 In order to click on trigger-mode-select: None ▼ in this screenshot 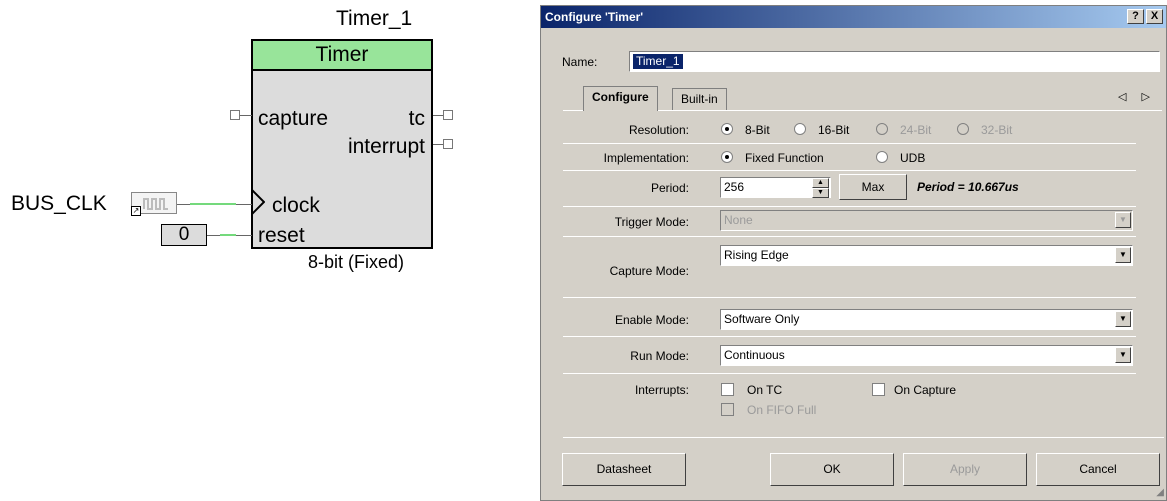, I will do `click(926, 220)`.